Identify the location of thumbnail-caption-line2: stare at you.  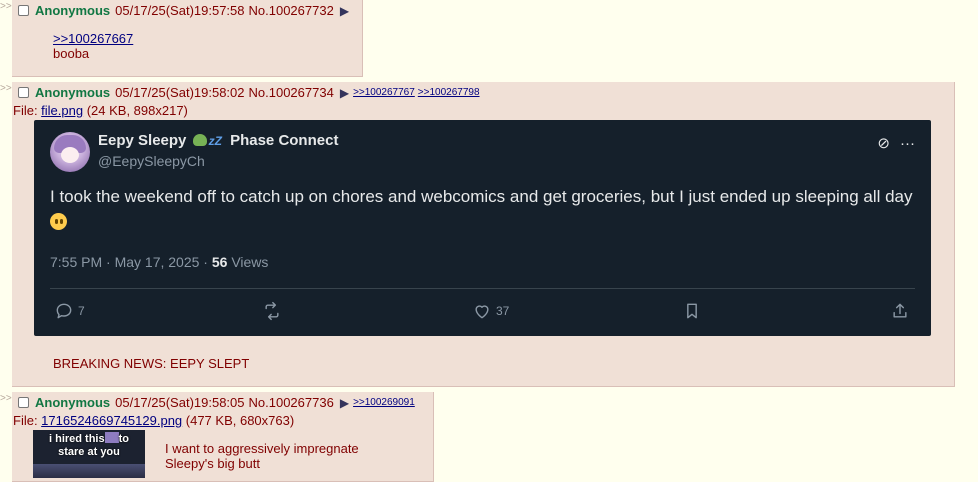
(89, 452).